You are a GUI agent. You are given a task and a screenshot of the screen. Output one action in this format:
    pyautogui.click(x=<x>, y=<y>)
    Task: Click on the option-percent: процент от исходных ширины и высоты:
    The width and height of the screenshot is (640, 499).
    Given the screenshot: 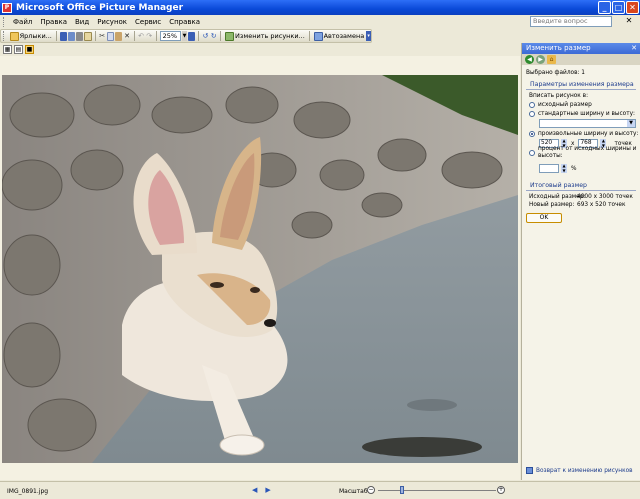 What is the action you would take?
    pyautogui.click(x=581, y=152)
    